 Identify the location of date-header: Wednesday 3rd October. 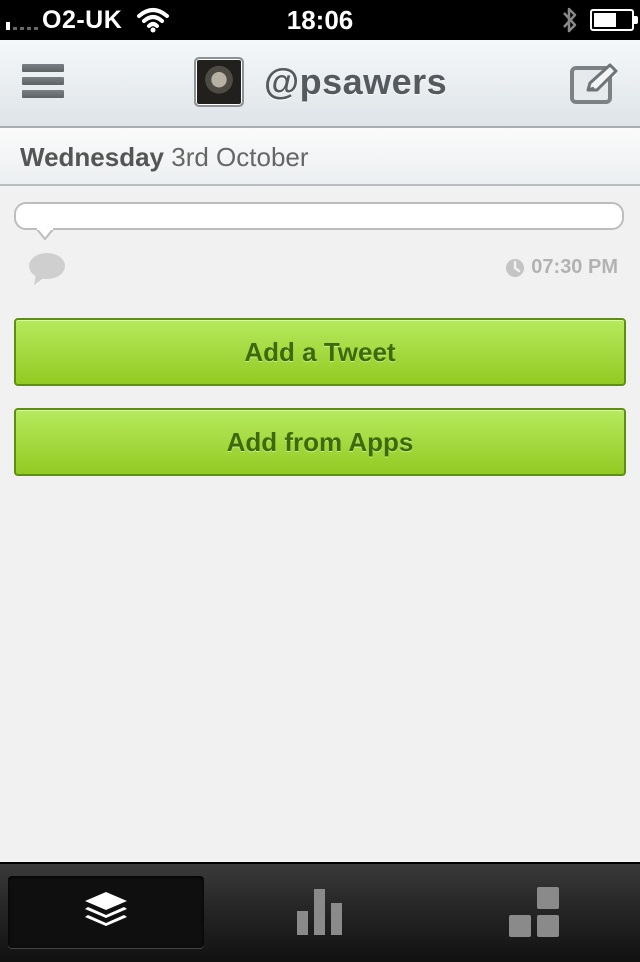
(320, 157).